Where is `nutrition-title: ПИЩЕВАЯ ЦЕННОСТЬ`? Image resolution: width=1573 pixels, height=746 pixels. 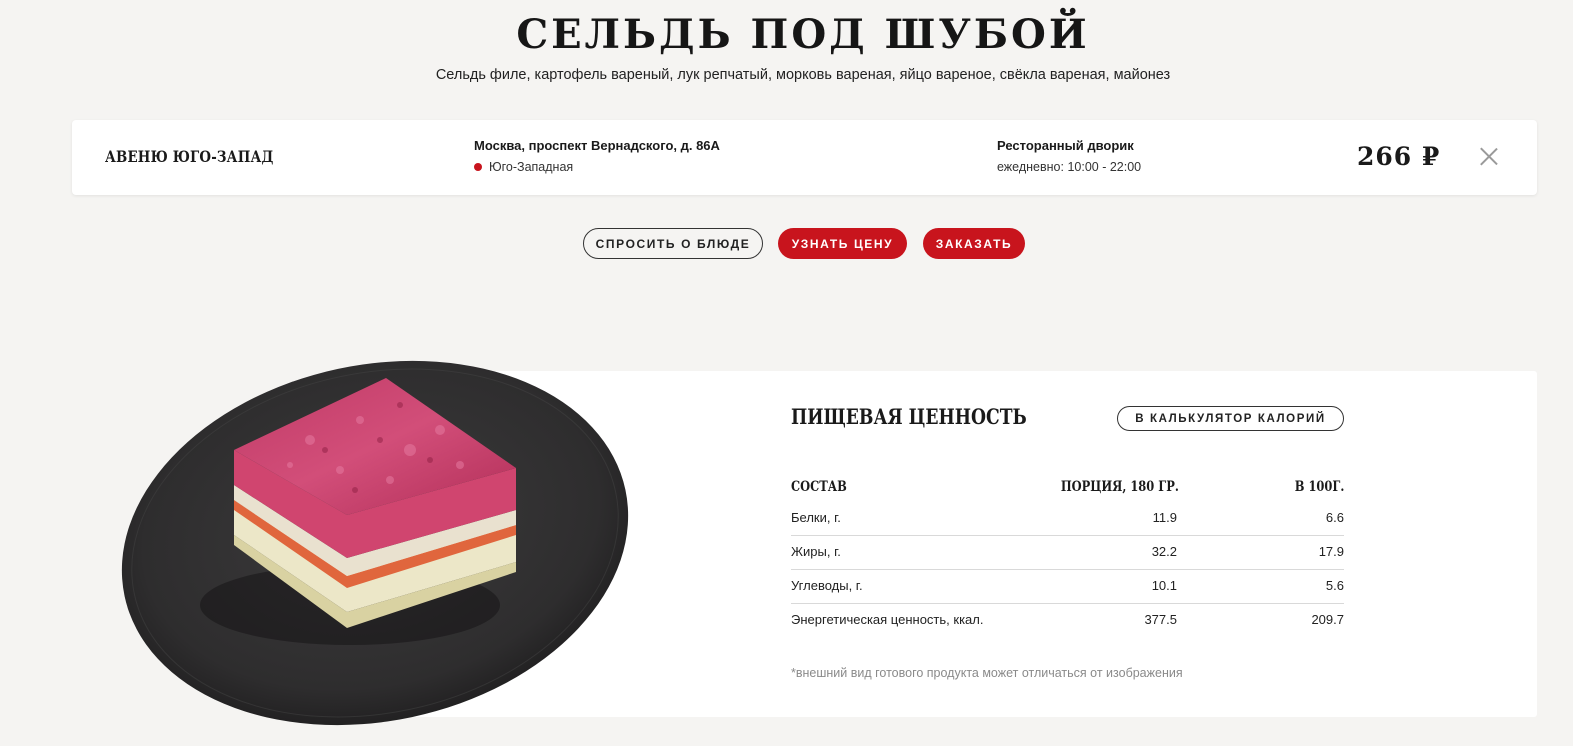
nutrition-title: ПИЩЕВАЯ ЦЕННОСТЬ is located at coordinates (909, 416).